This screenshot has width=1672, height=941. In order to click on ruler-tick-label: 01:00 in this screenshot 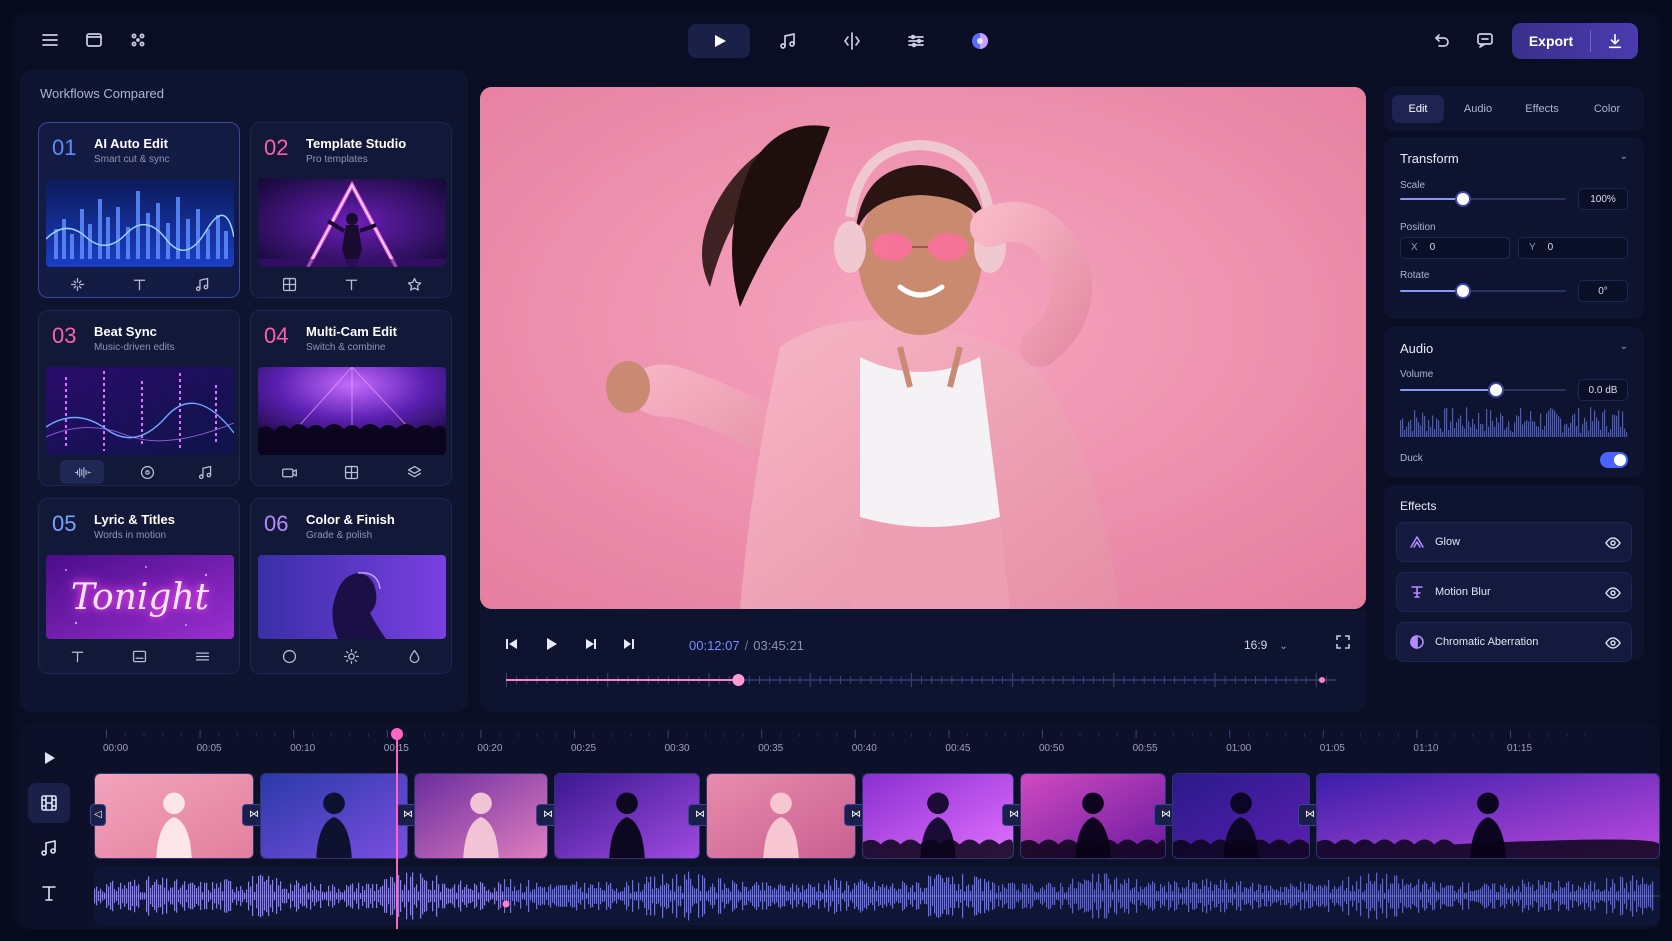, I will do `click(1239, 748)`.